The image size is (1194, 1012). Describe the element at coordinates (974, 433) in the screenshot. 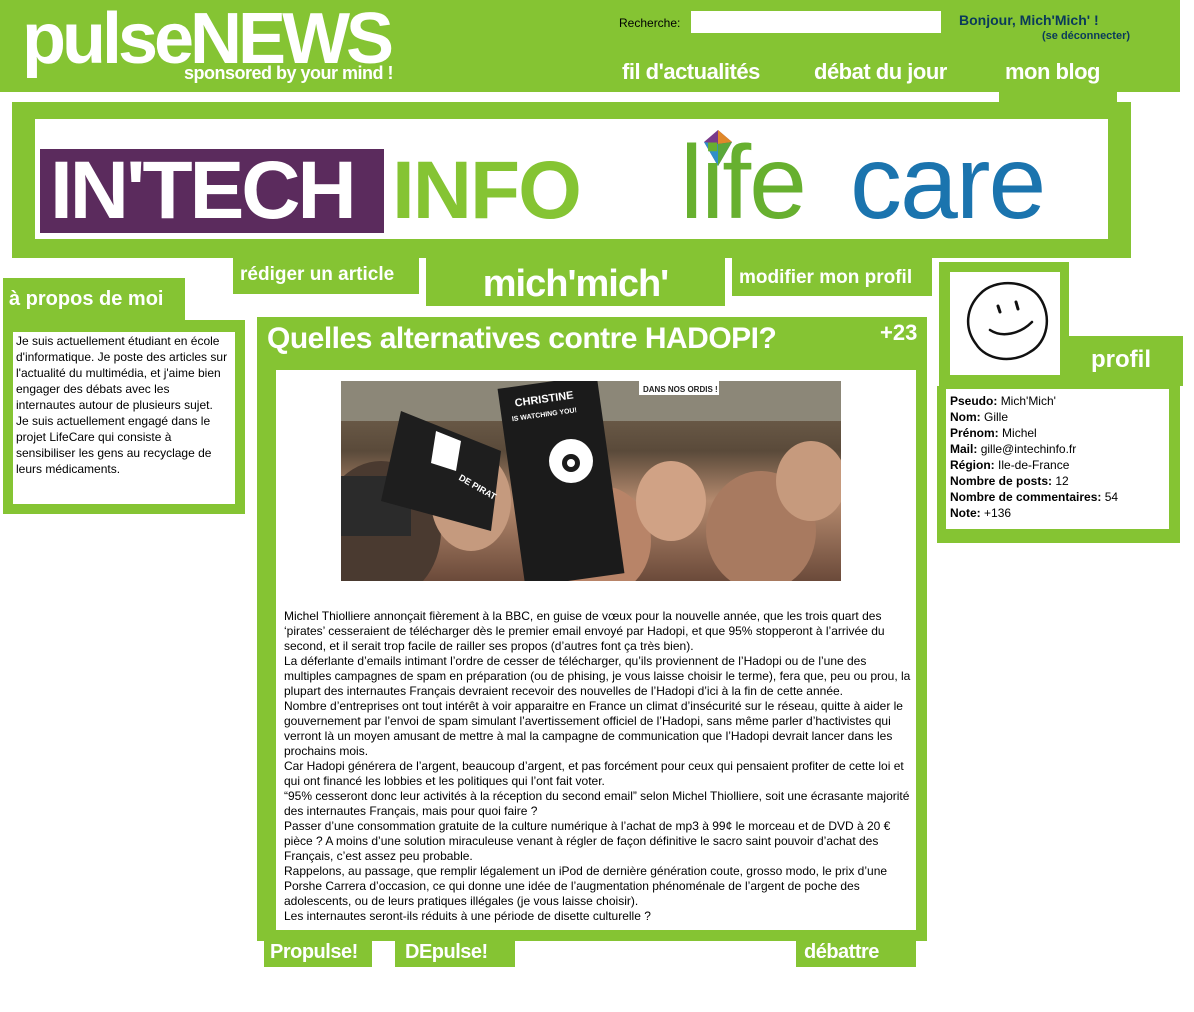

I see `profile-label: Prénom:` at that location.